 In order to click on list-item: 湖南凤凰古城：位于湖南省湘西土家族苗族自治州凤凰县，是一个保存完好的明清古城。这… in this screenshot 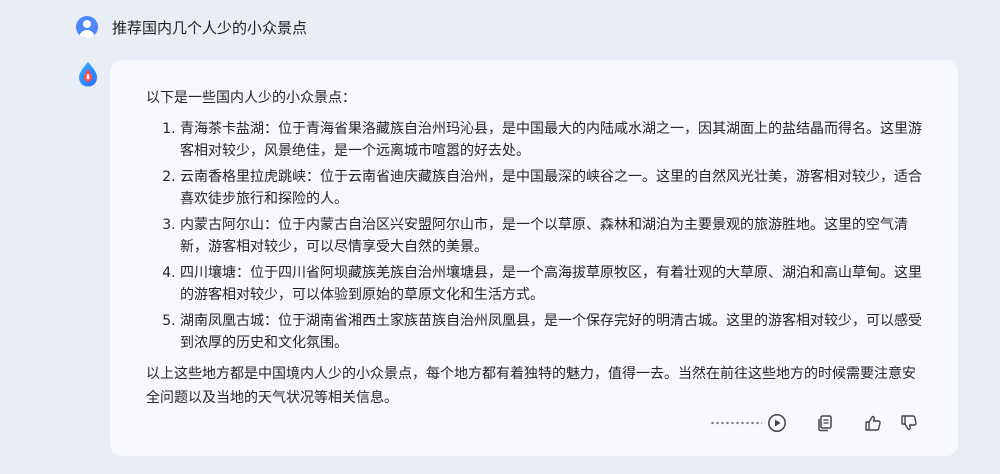, I will do `click(551, 332)`.